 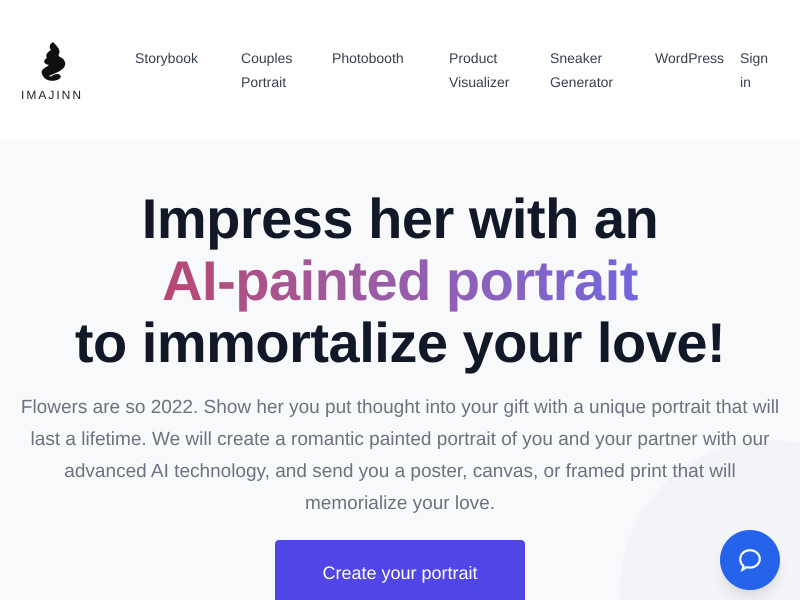 I want to click on nav-link: WordPress, so click(x=697, y=70).